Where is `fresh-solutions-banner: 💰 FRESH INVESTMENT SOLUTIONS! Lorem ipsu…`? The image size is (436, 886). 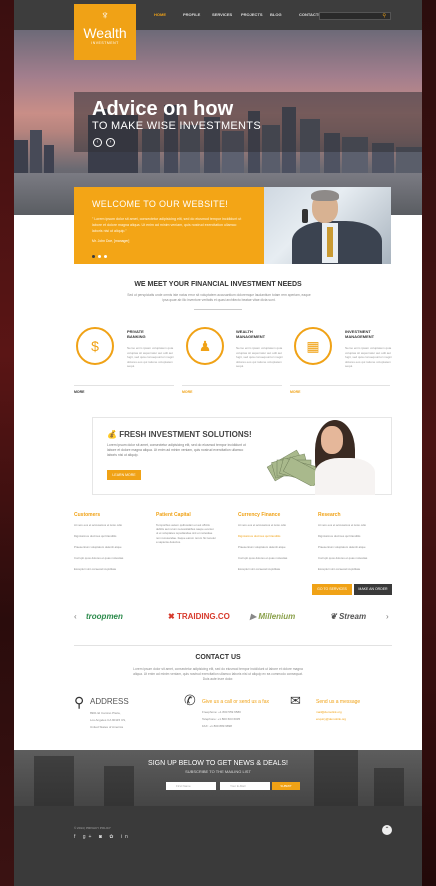
fresh-solutions-banner: 💰 FRESH INVESTMENT SOLUTIONS! Lorem ipsu… is located at coordinates (242, 456).